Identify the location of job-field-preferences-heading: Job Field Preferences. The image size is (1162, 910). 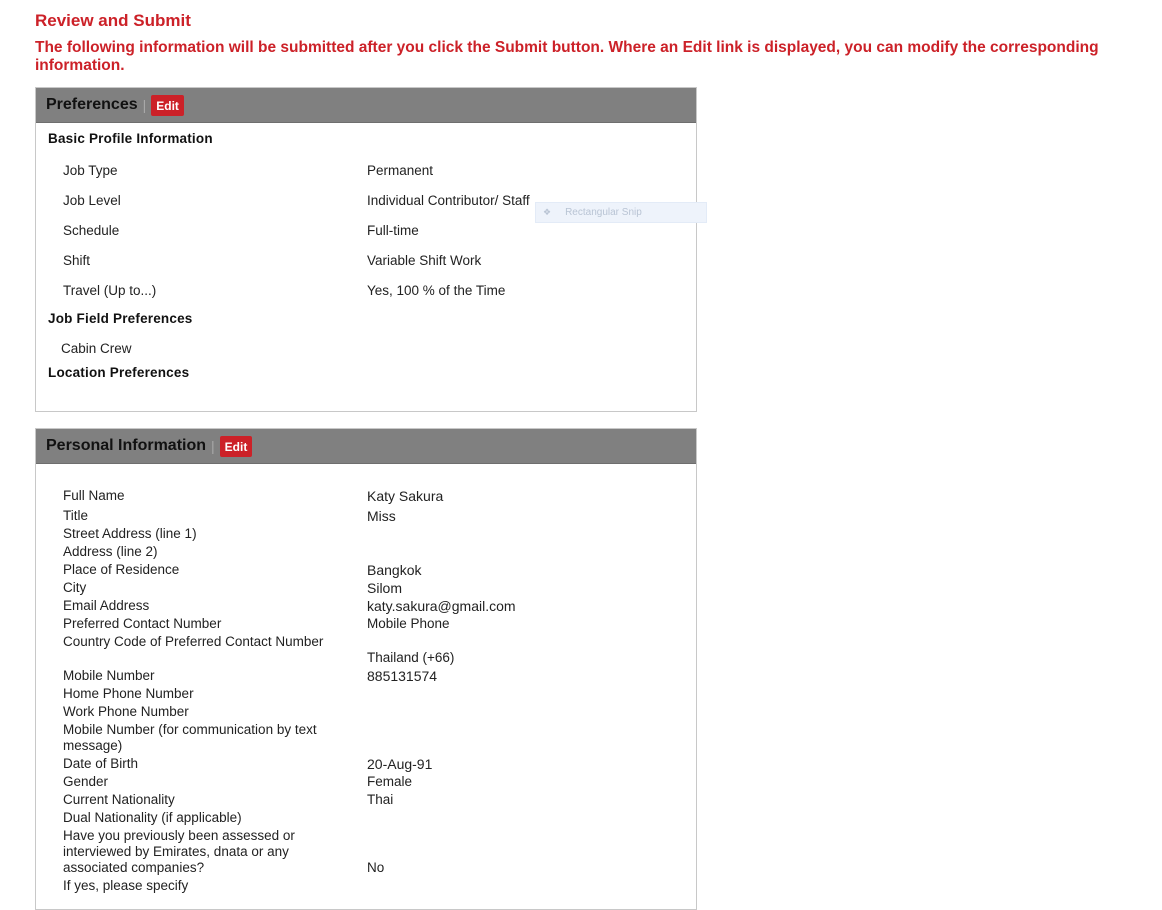
(120, 318).